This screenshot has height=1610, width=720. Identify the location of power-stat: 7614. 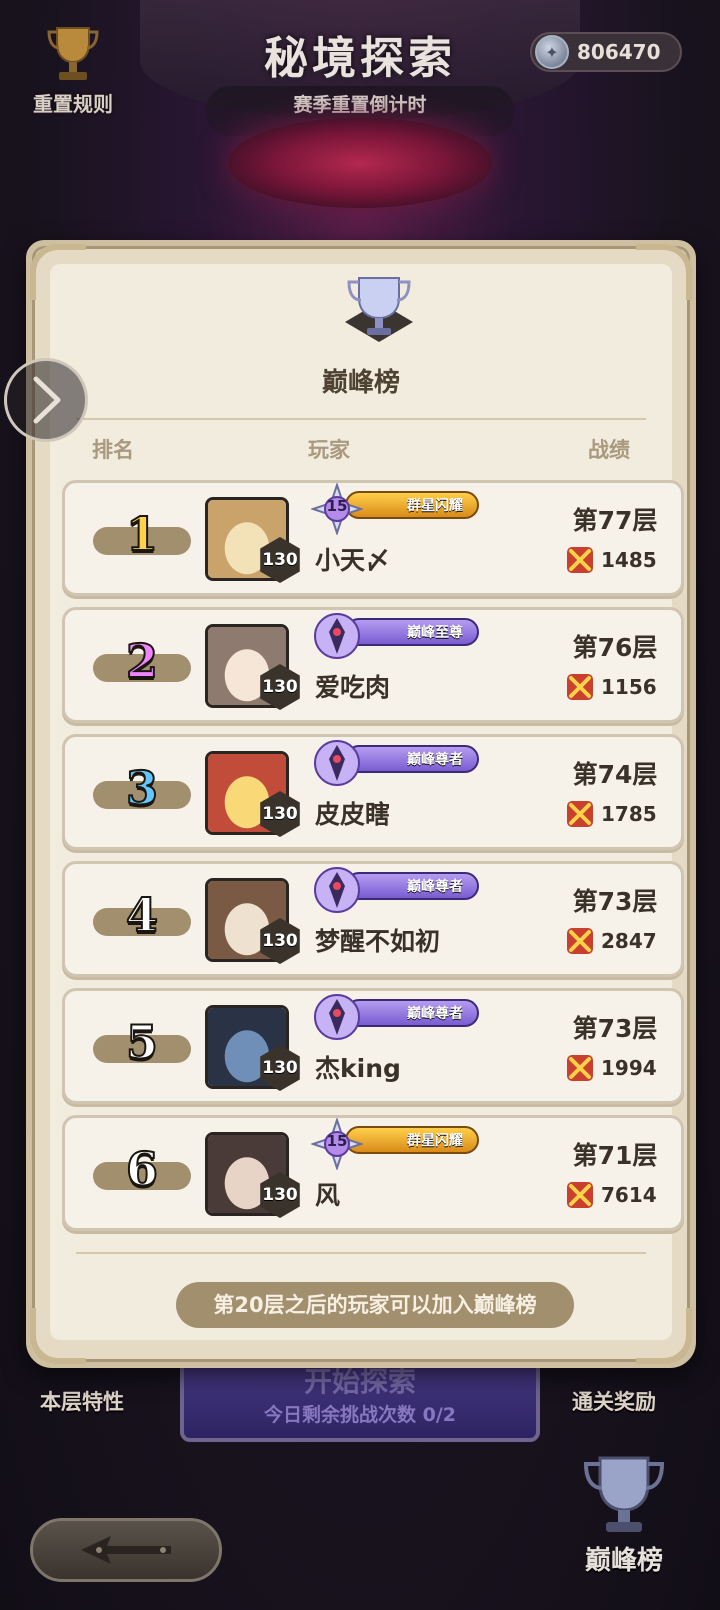
(611, 1195).